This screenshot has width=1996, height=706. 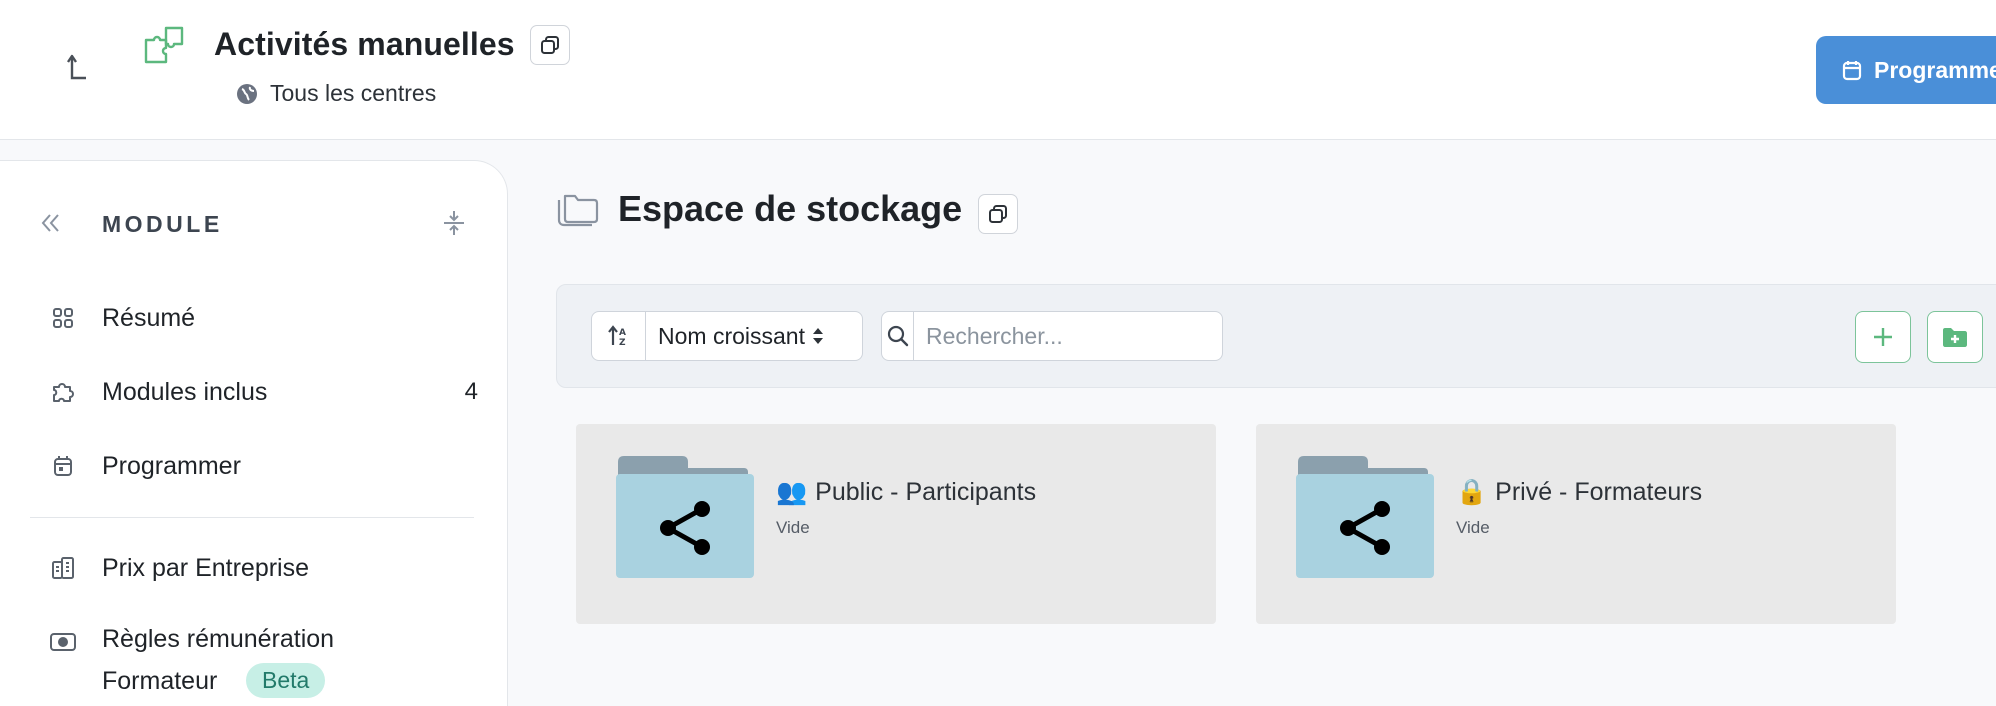 I want to click on sidebar-item-label: Résumé, so click(x=149, y=317).